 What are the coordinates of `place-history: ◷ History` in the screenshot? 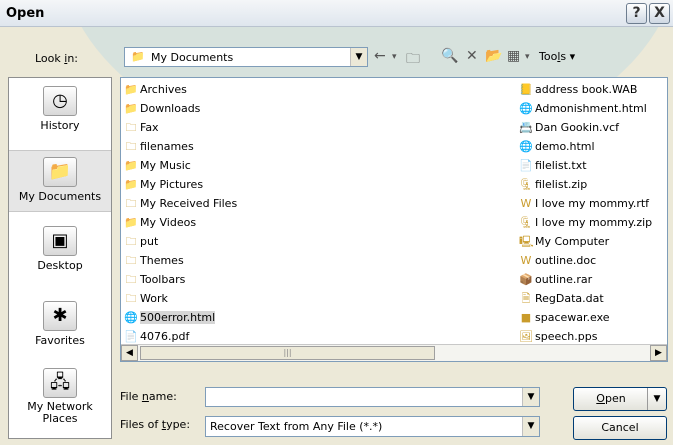 It's located at (60, 117).